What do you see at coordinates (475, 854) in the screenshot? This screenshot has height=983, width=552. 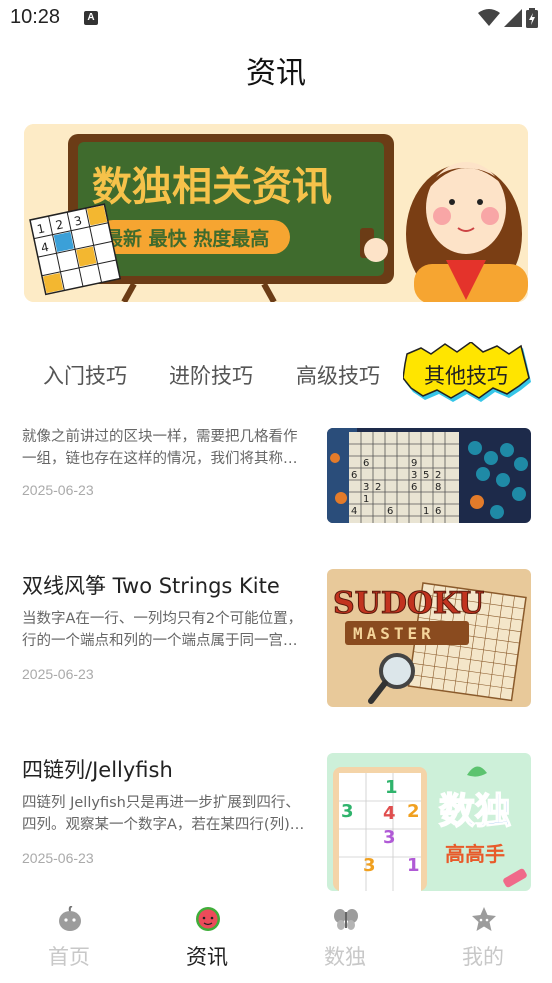 I see `logo-subtext: 高高手` at bounding box center [475, 854].